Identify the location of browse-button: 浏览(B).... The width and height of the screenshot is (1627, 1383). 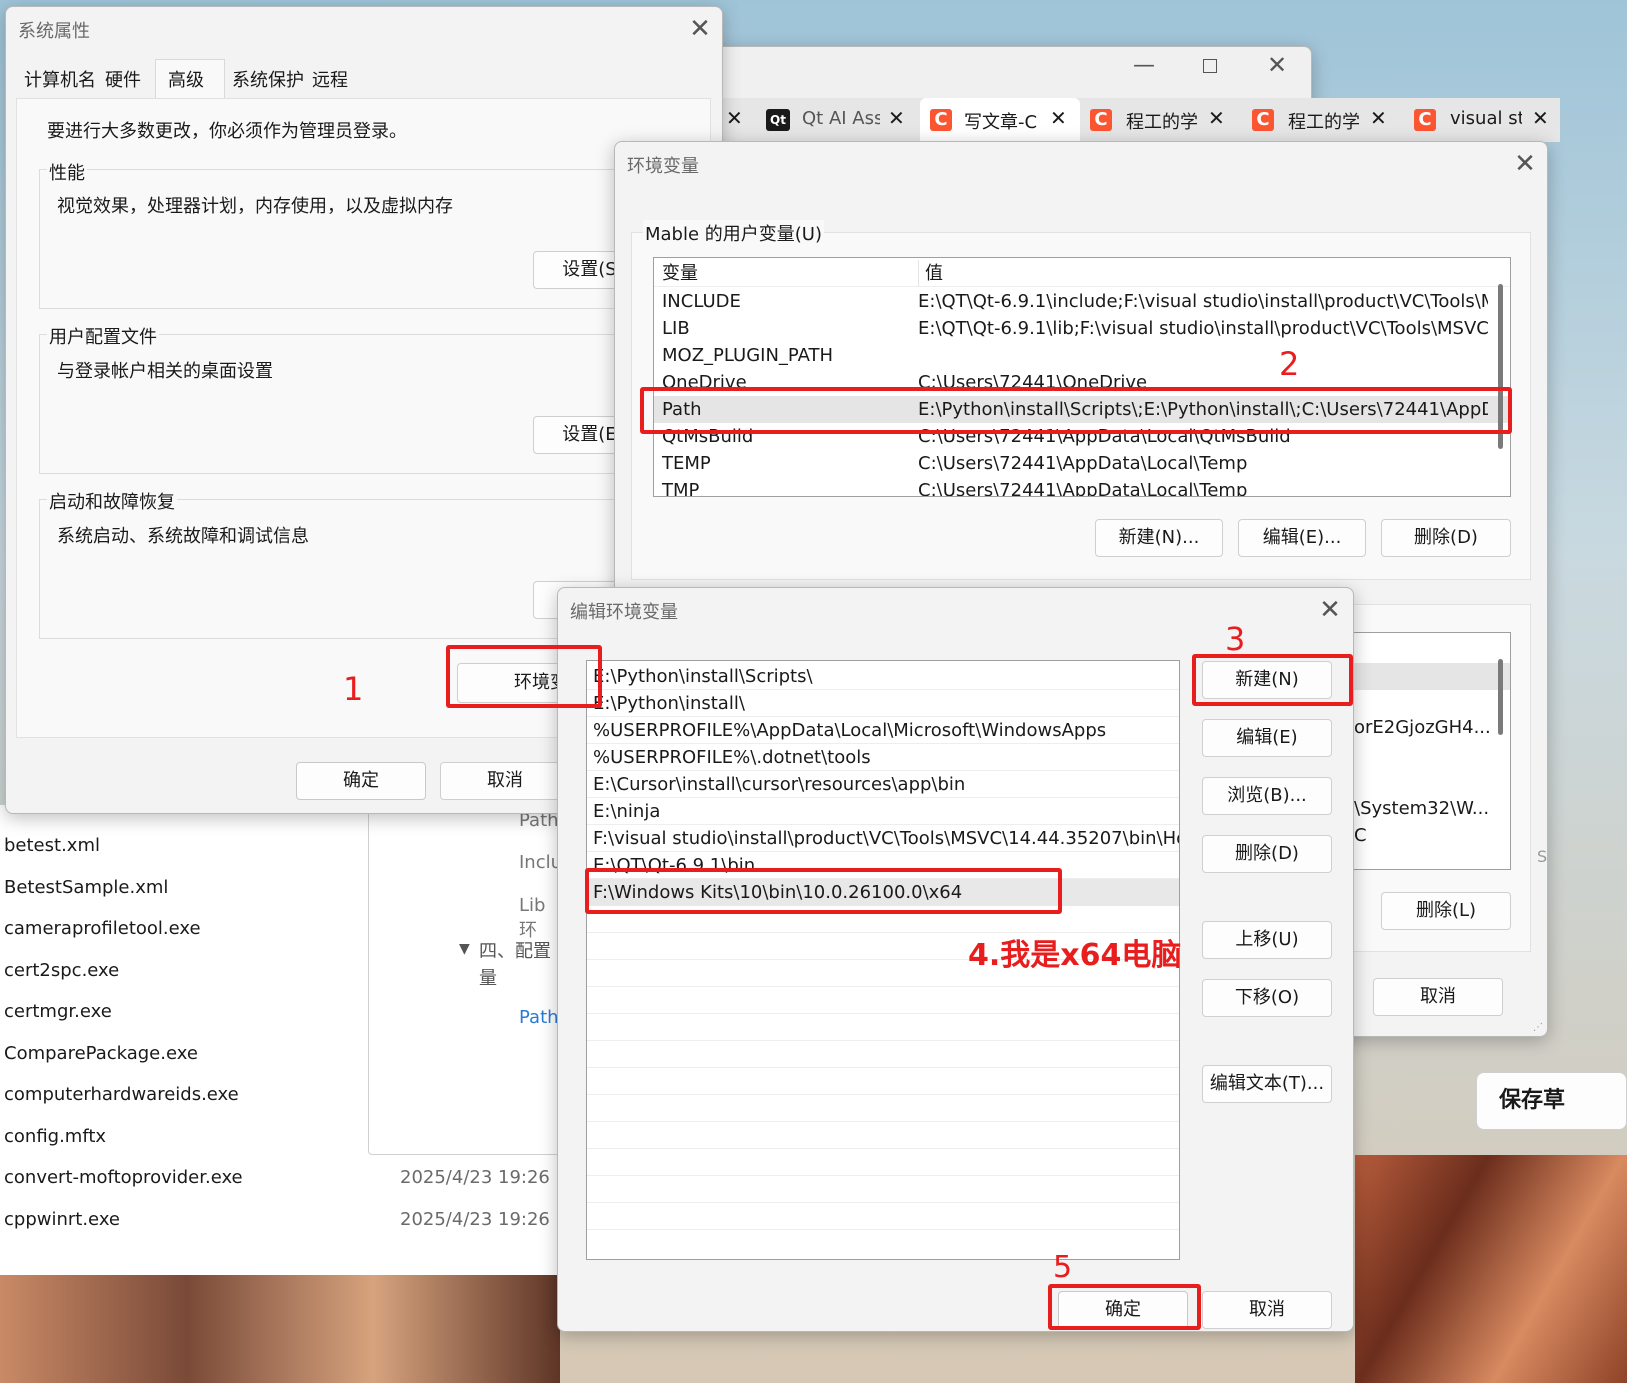
(1267, 796).